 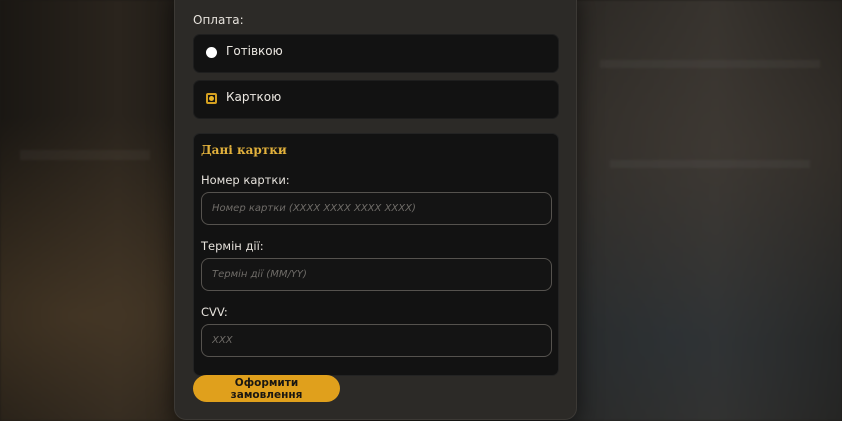 What do you see at coordinates (218, 20) in the screenshot?
I see `payment-label: Оплата:` at bounding box center [218, 20].